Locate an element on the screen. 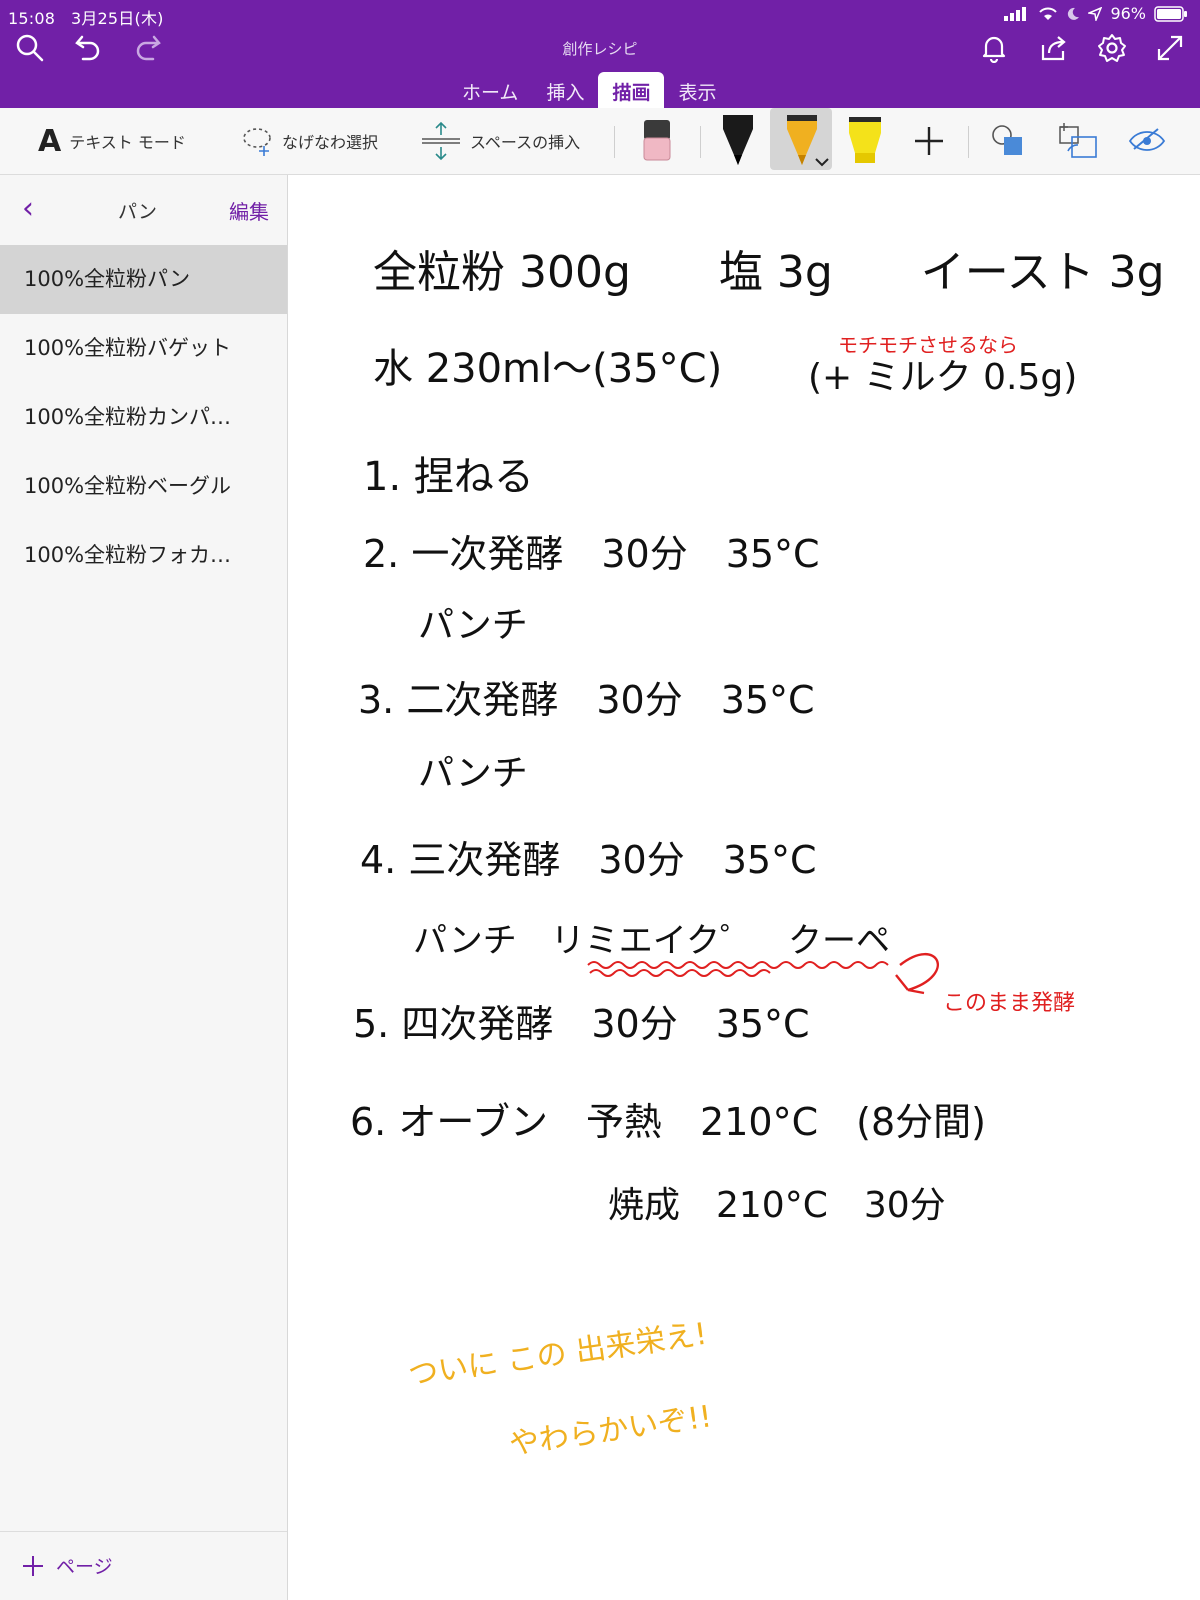 The width and height of the screenshot is (1200, 1600). insert-space-button: スペースの挿入 is located at coordinates (500, 141).